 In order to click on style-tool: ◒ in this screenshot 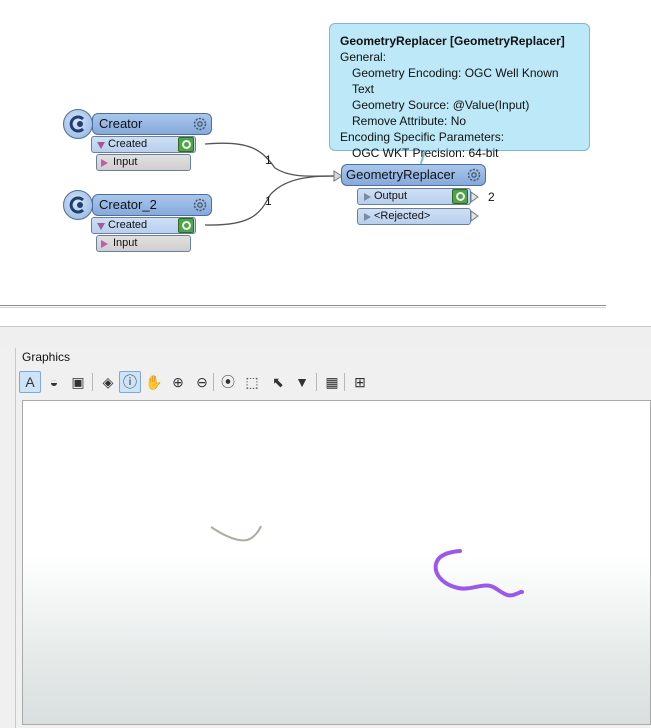, I will do `click(54, 382)`.